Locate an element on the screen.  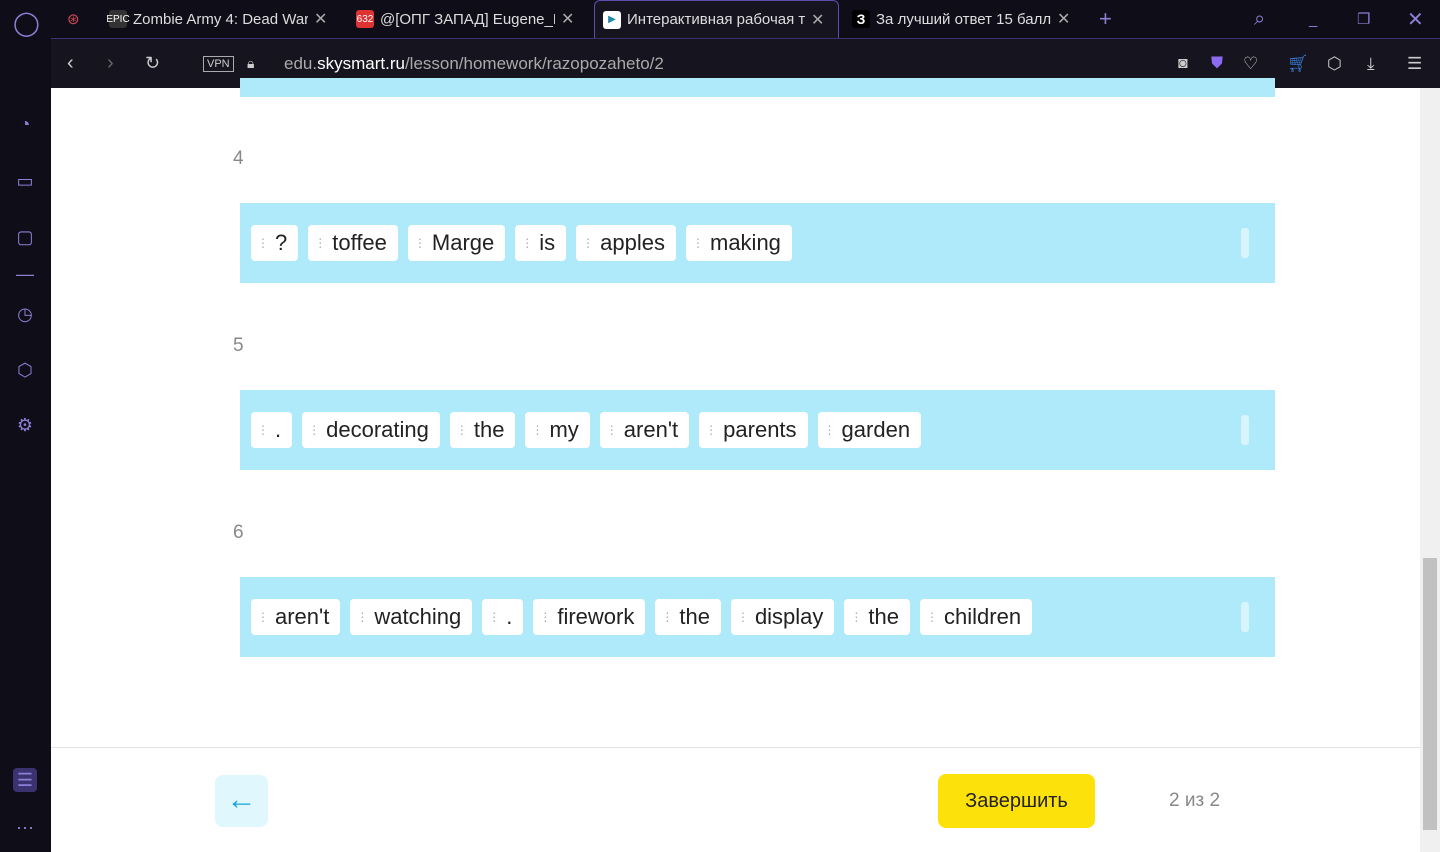
word-label: . is located at coordinates (278, 429).